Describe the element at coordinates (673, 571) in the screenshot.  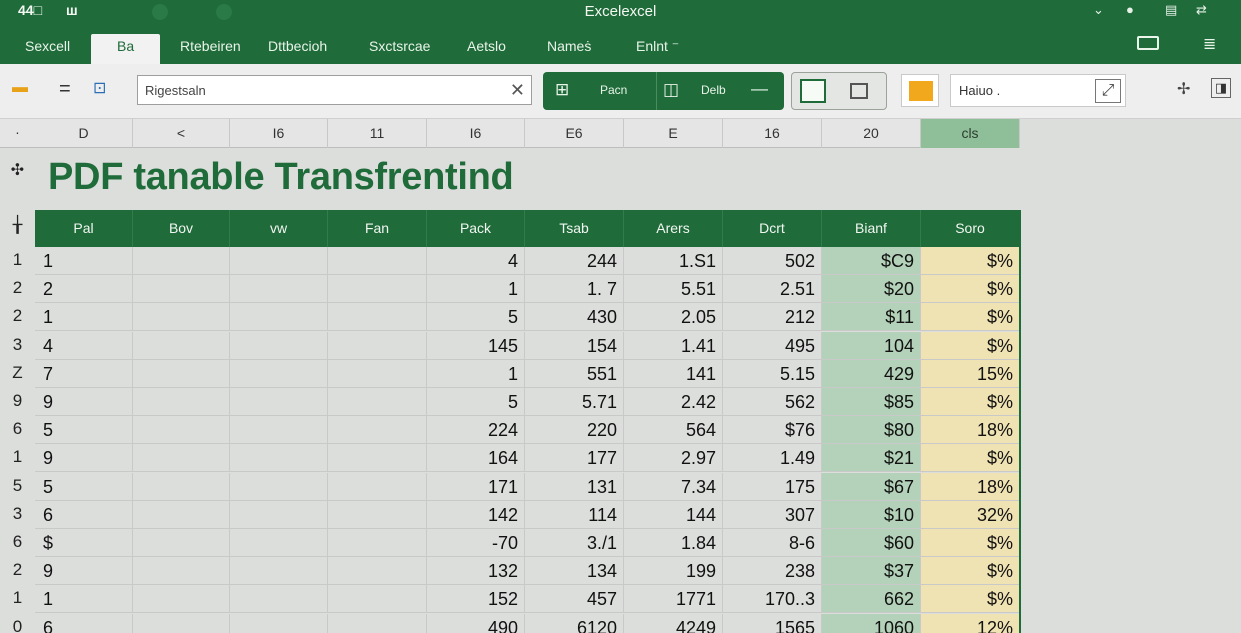
I see `table-cell: 199` at that location.